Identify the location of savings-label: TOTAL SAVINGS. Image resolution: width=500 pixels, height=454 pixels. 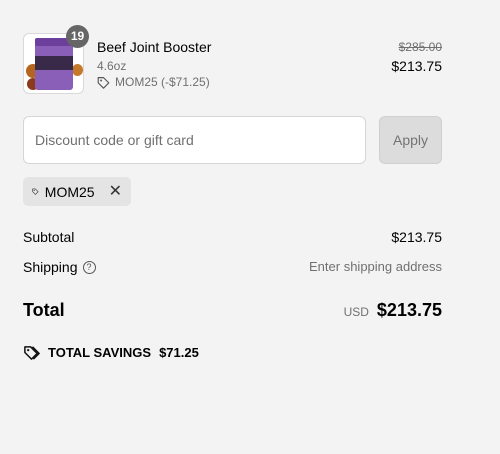
(100, 352).